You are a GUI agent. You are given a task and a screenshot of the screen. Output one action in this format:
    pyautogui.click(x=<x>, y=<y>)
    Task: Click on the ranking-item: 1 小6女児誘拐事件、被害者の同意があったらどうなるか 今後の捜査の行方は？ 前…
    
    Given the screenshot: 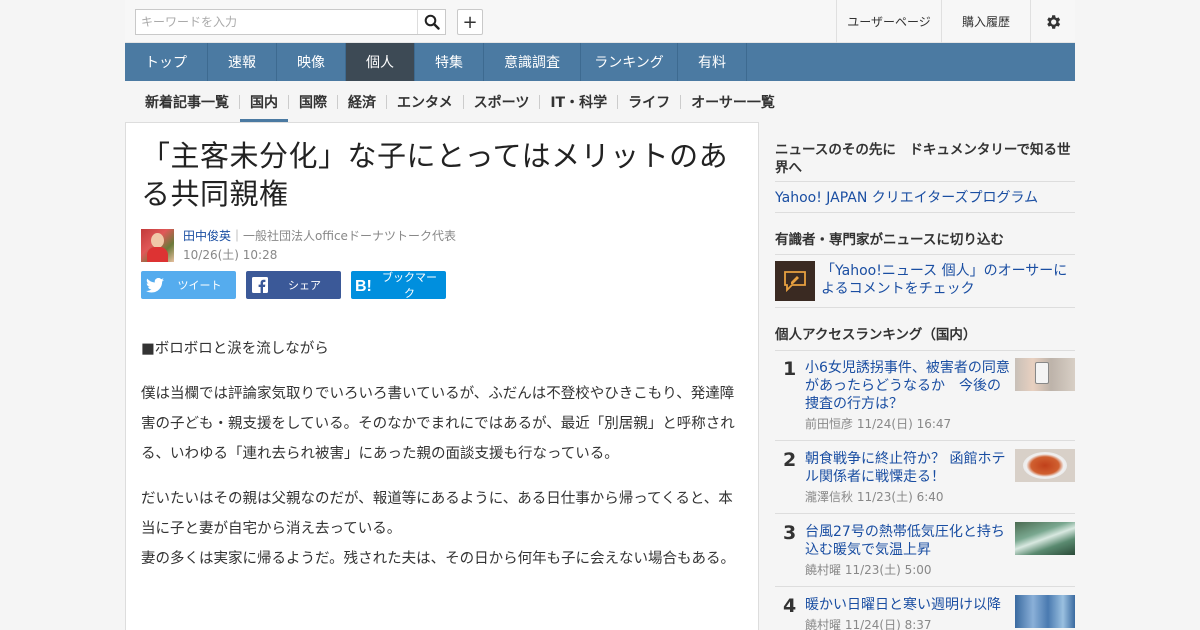 What is the action you would take?
    pyautogui.click(x=925, y=399)
    